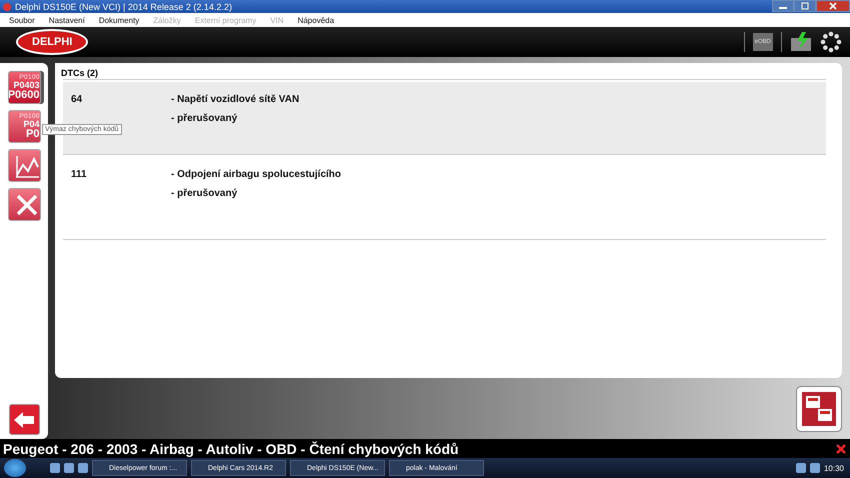 The width and height of the screenshot is (850, 478). Describe the element at coordinates (7, 6) in the screenshot. I see `app-icon` at that location.